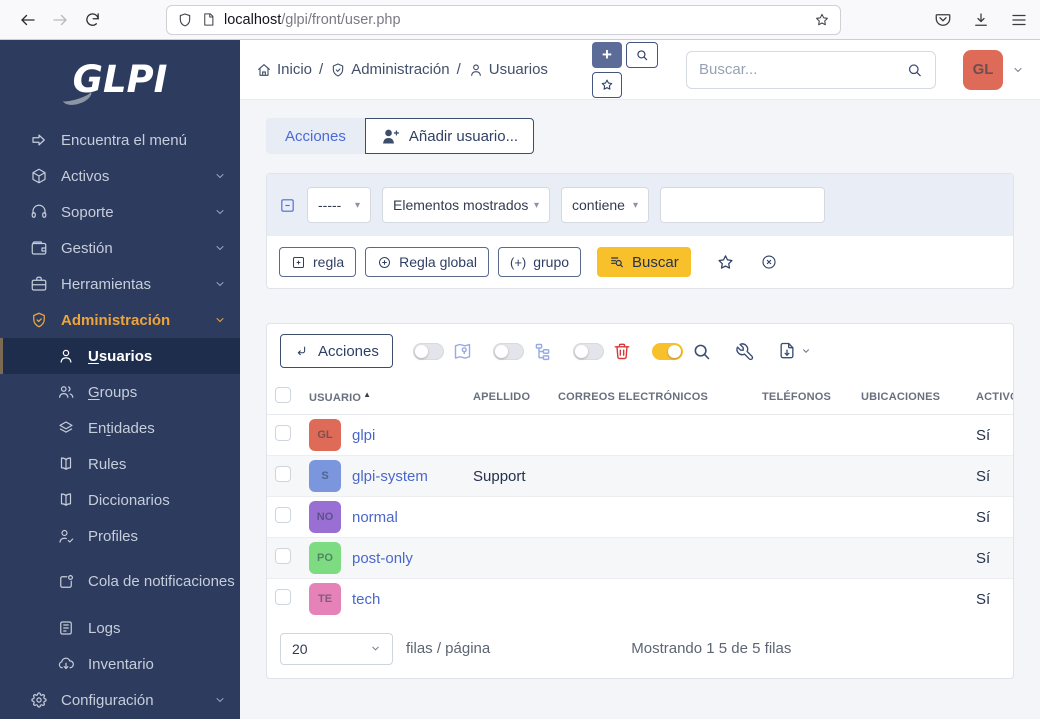 Image resolution: width=1040 pixels, height=719 pixels. Describe the element at coordinates (427, 262) in the screenshot. I see `global-rule-button: Regla global` at that location.